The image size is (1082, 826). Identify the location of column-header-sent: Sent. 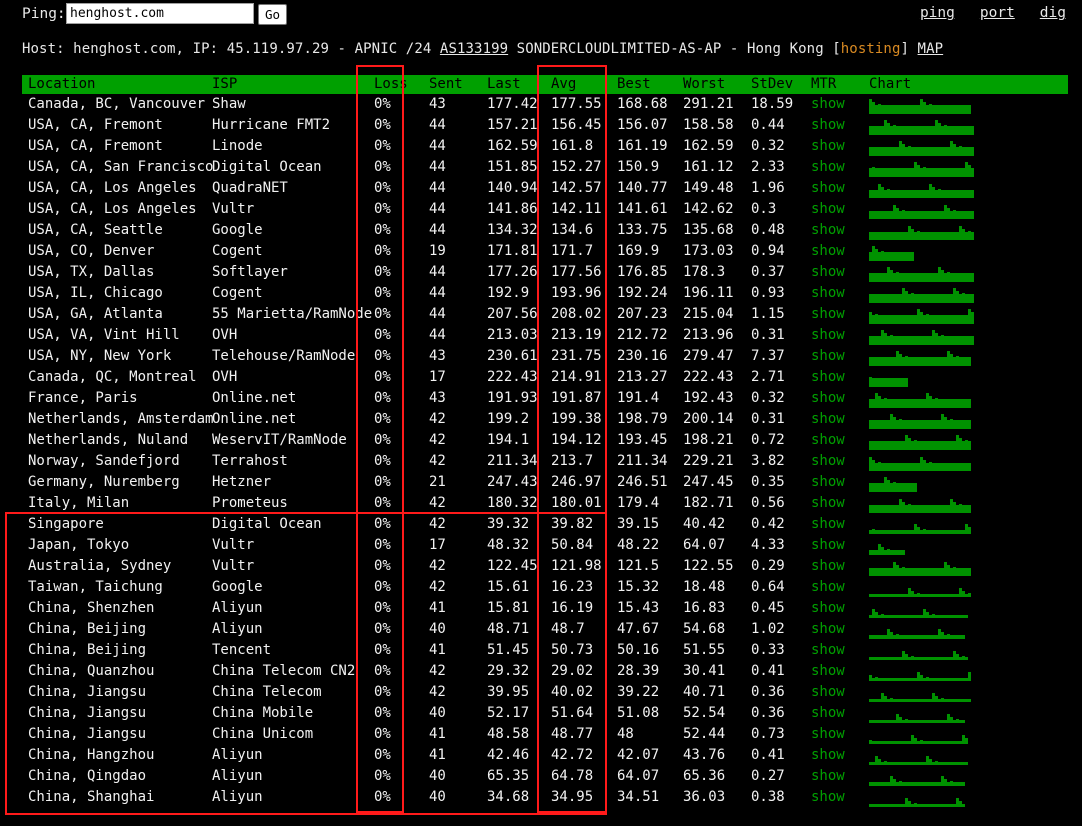
(458, 84).